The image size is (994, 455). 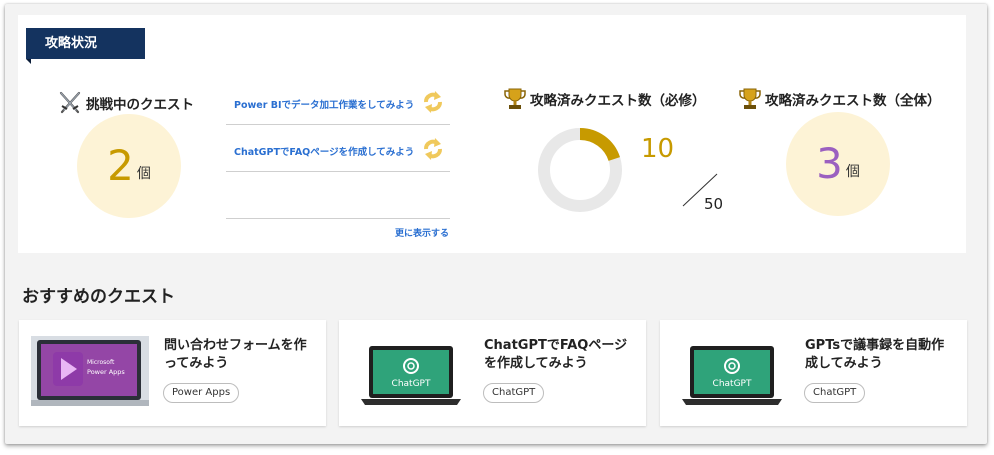 What do you see at coordinates (853, 101) in the screenshot?
I see `overall-title-text: 攻略済みクエスト数（全体）` at bounding box center [853, 101].